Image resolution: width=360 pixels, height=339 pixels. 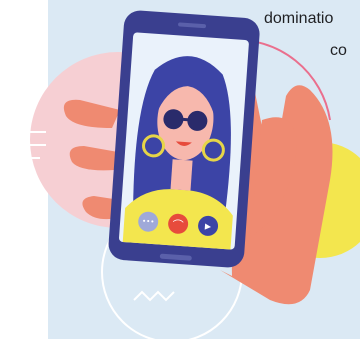 What do you see at coordinates (154, 296) in the screenshot?
I see `zigzag-decoration` at bounding box center [154, 296].